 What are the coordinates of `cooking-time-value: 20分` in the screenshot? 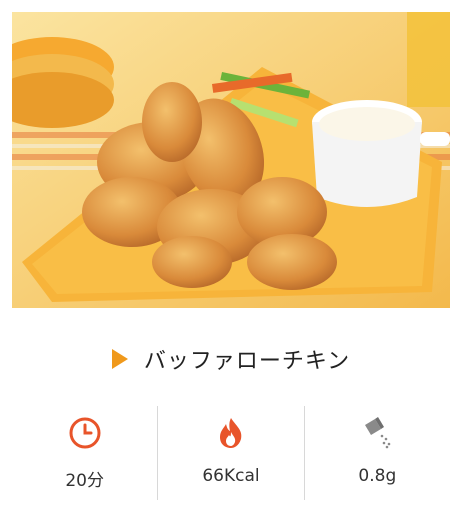 It's located at (84, 481).